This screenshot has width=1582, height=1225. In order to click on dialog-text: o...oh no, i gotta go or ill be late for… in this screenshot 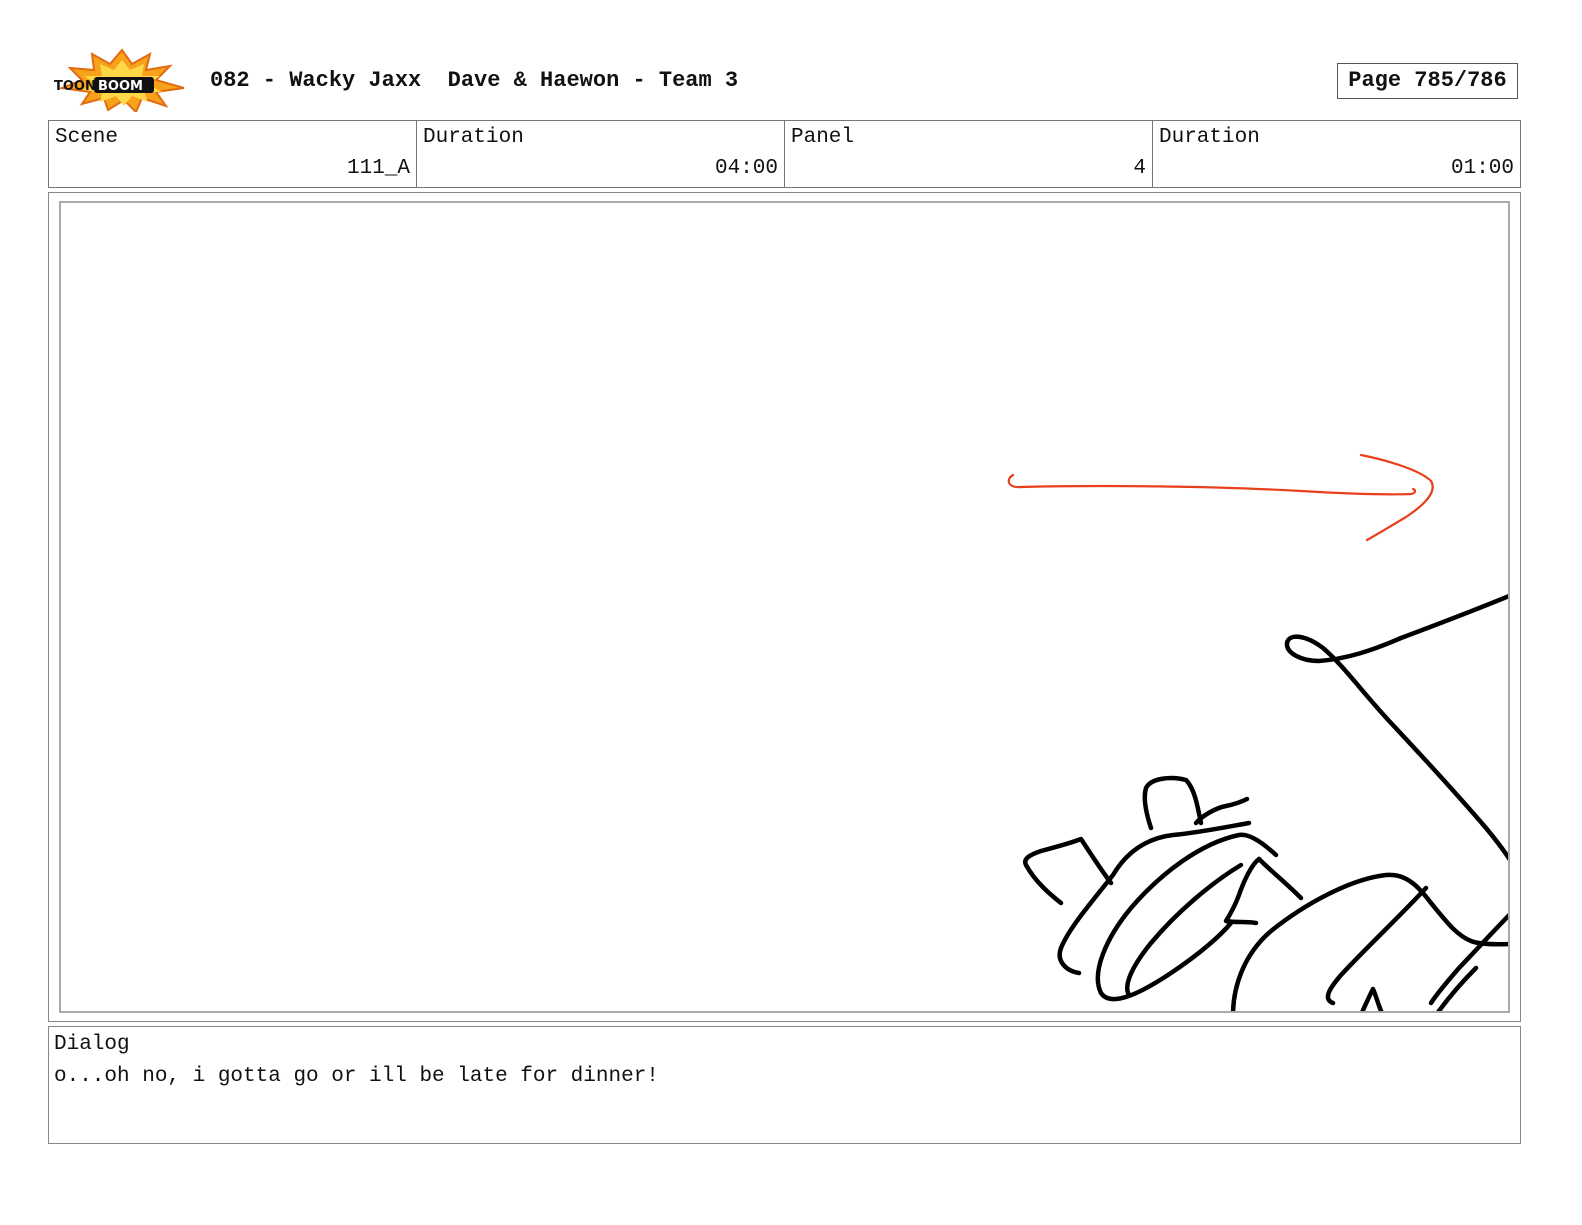, I will do `click(356, 1076)`.